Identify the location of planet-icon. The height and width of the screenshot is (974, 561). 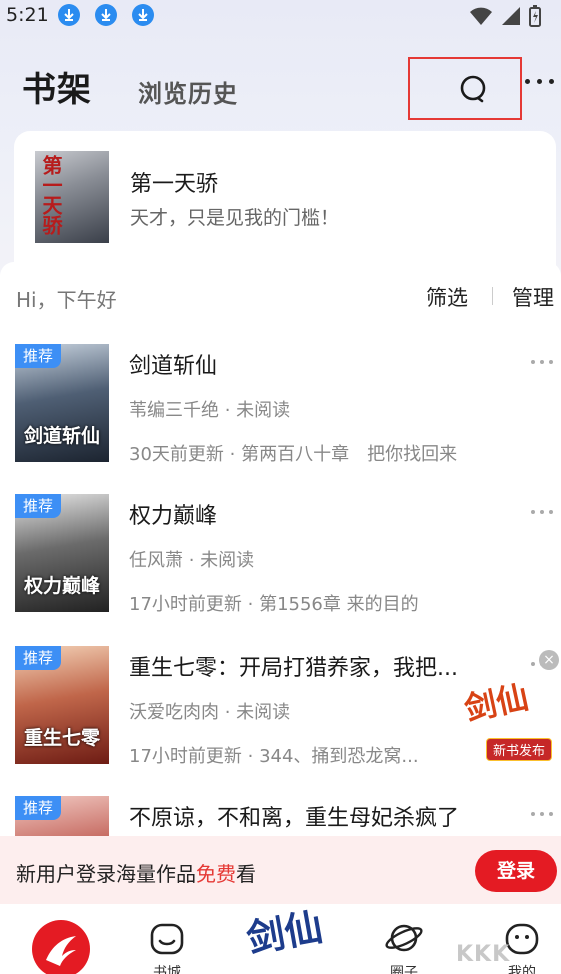
(404, 938).